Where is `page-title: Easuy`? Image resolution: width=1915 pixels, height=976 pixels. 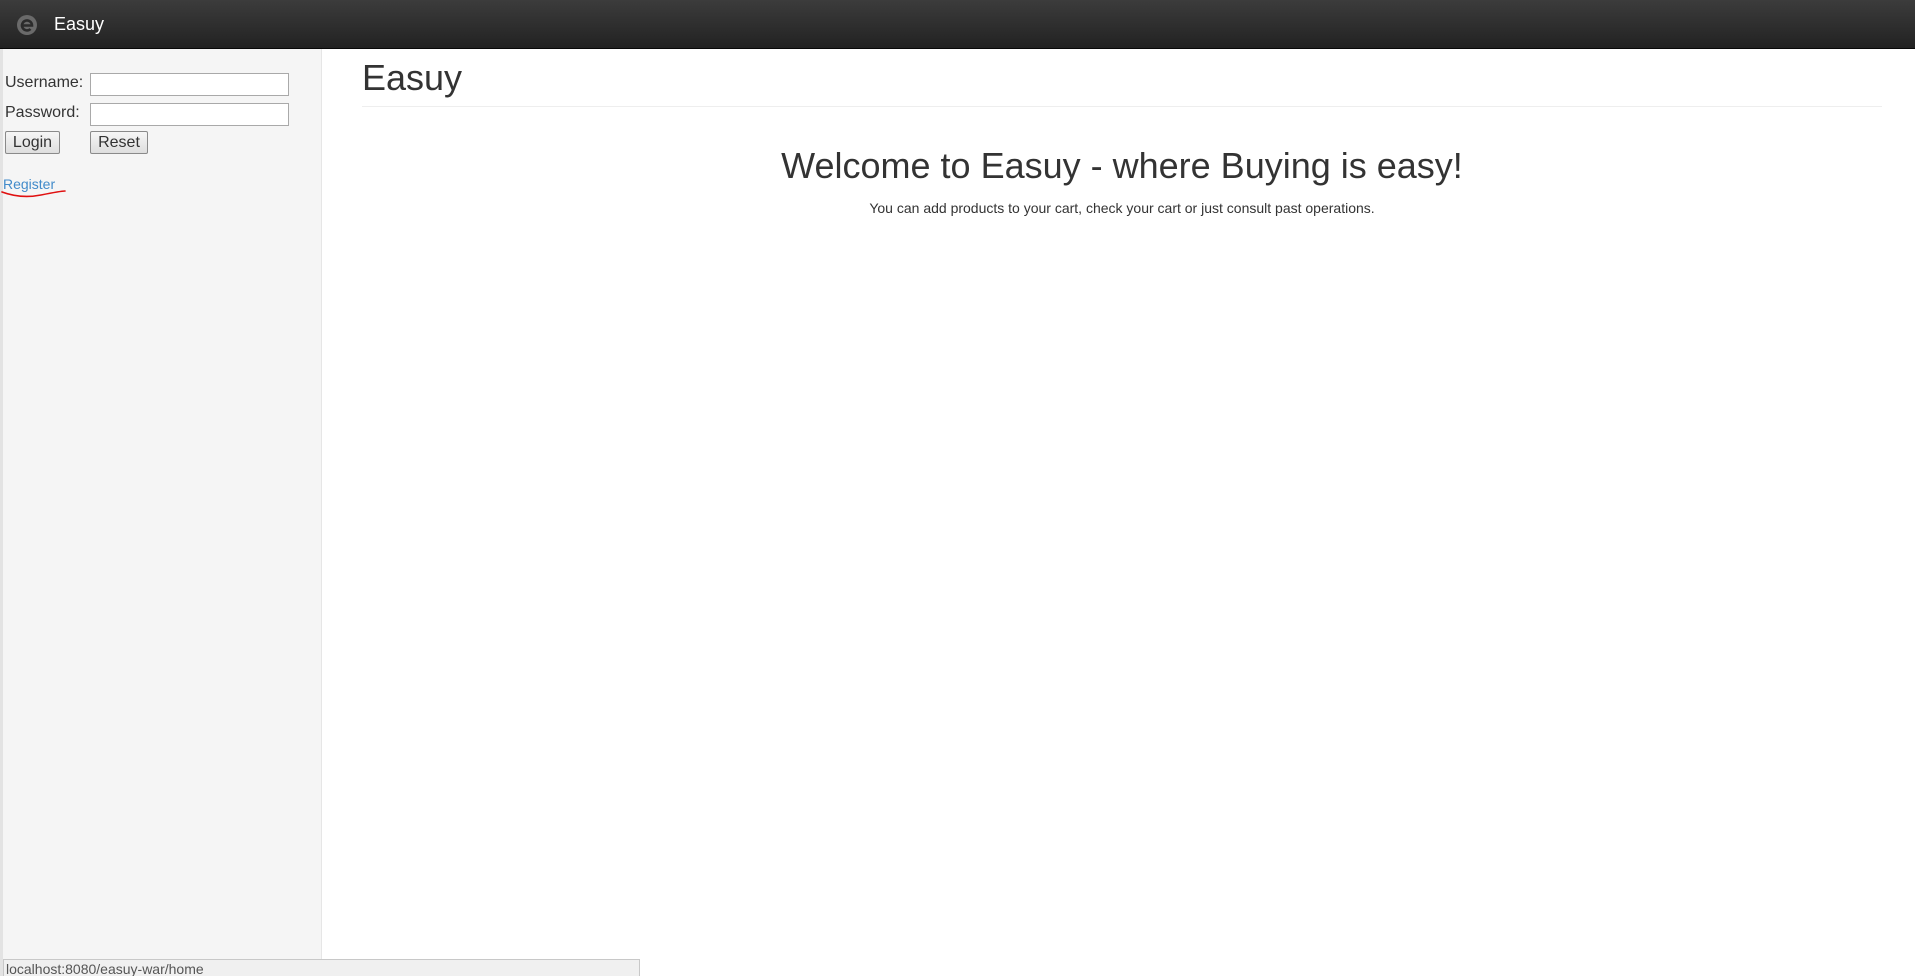 page-title: Easuy is located at coordinates (412, 77).